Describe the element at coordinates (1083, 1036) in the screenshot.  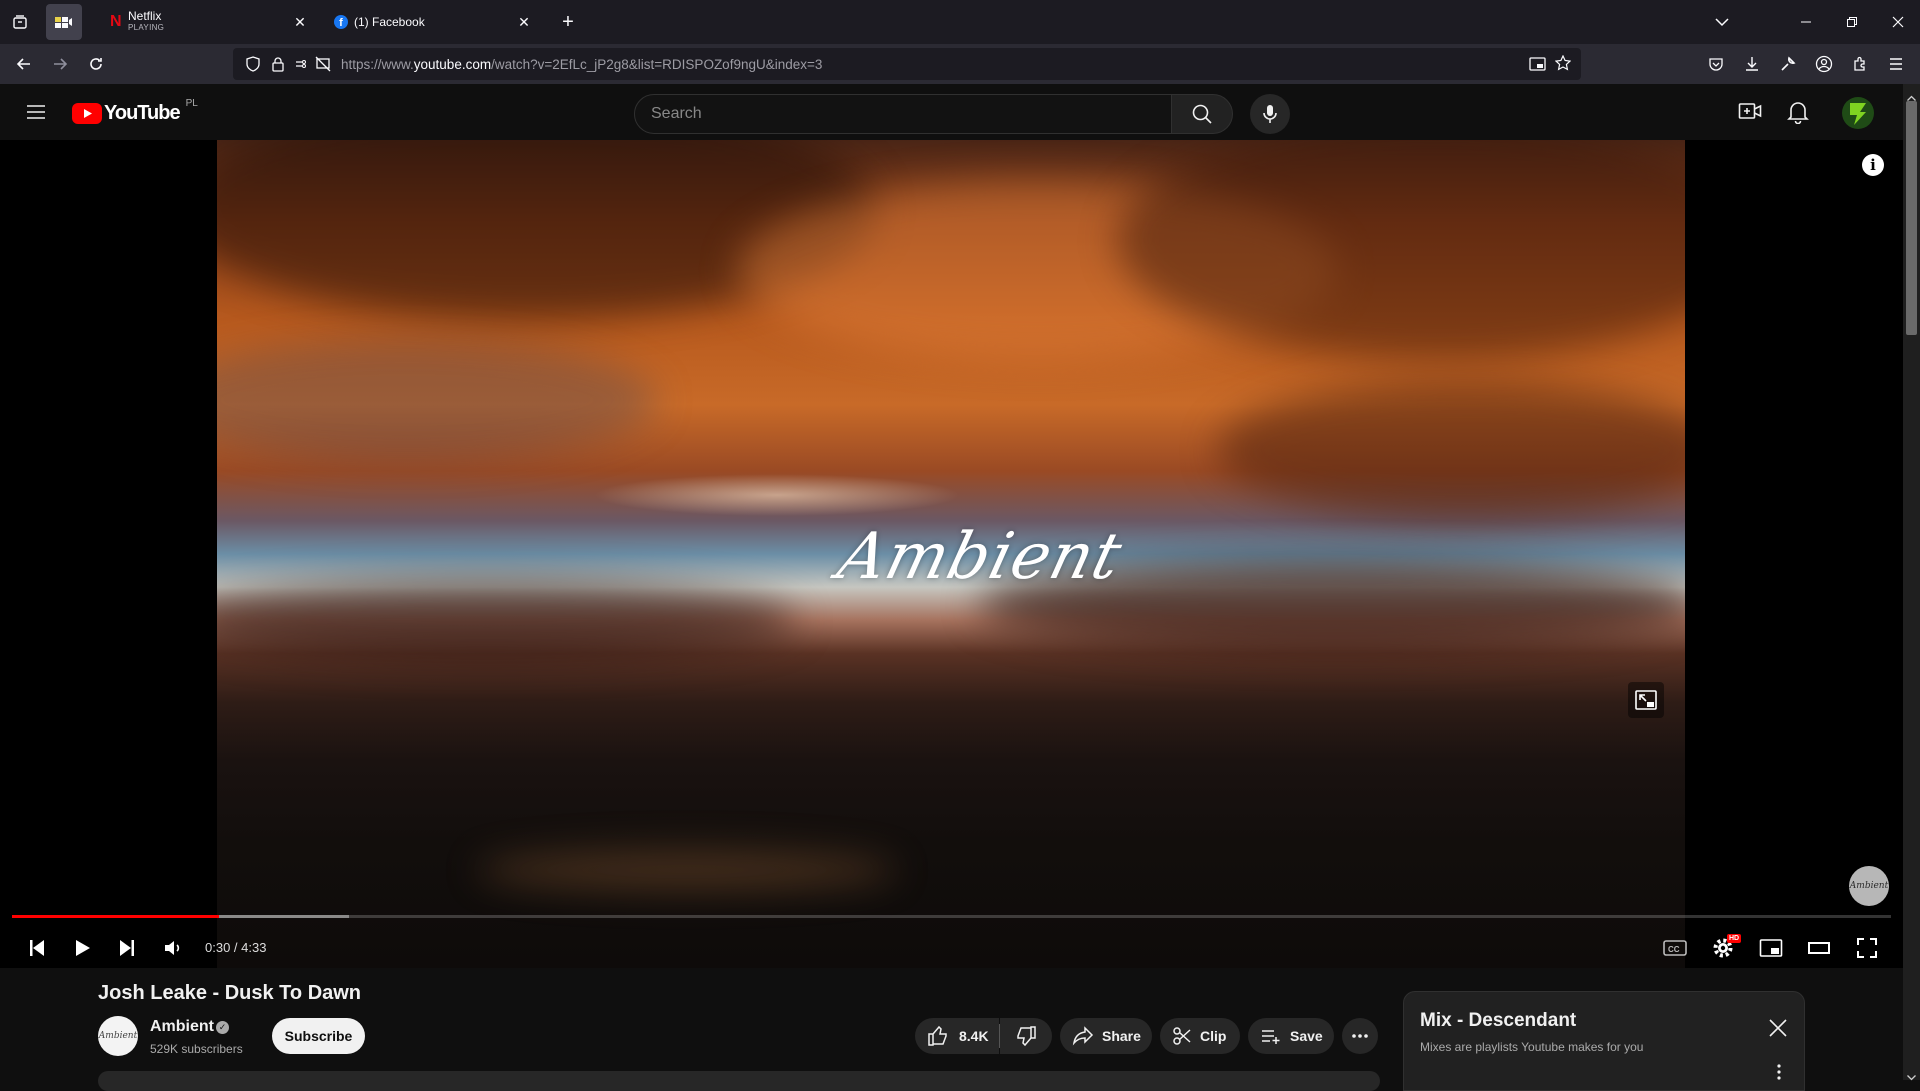
I see `share-icon` at that location.